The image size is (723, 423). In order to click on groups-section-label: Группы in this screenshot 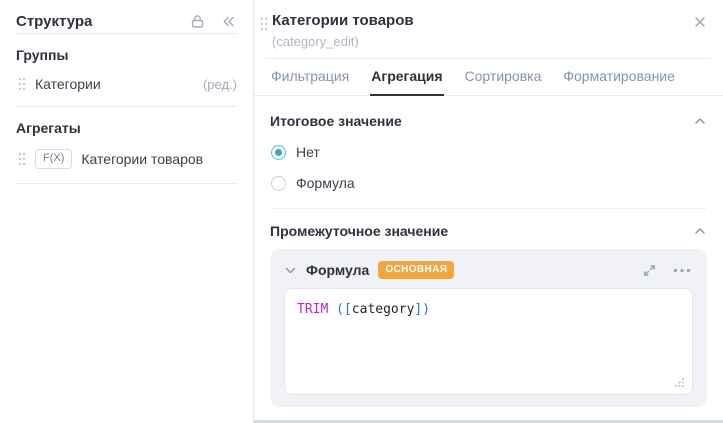, I will do `click(42, 55)`.